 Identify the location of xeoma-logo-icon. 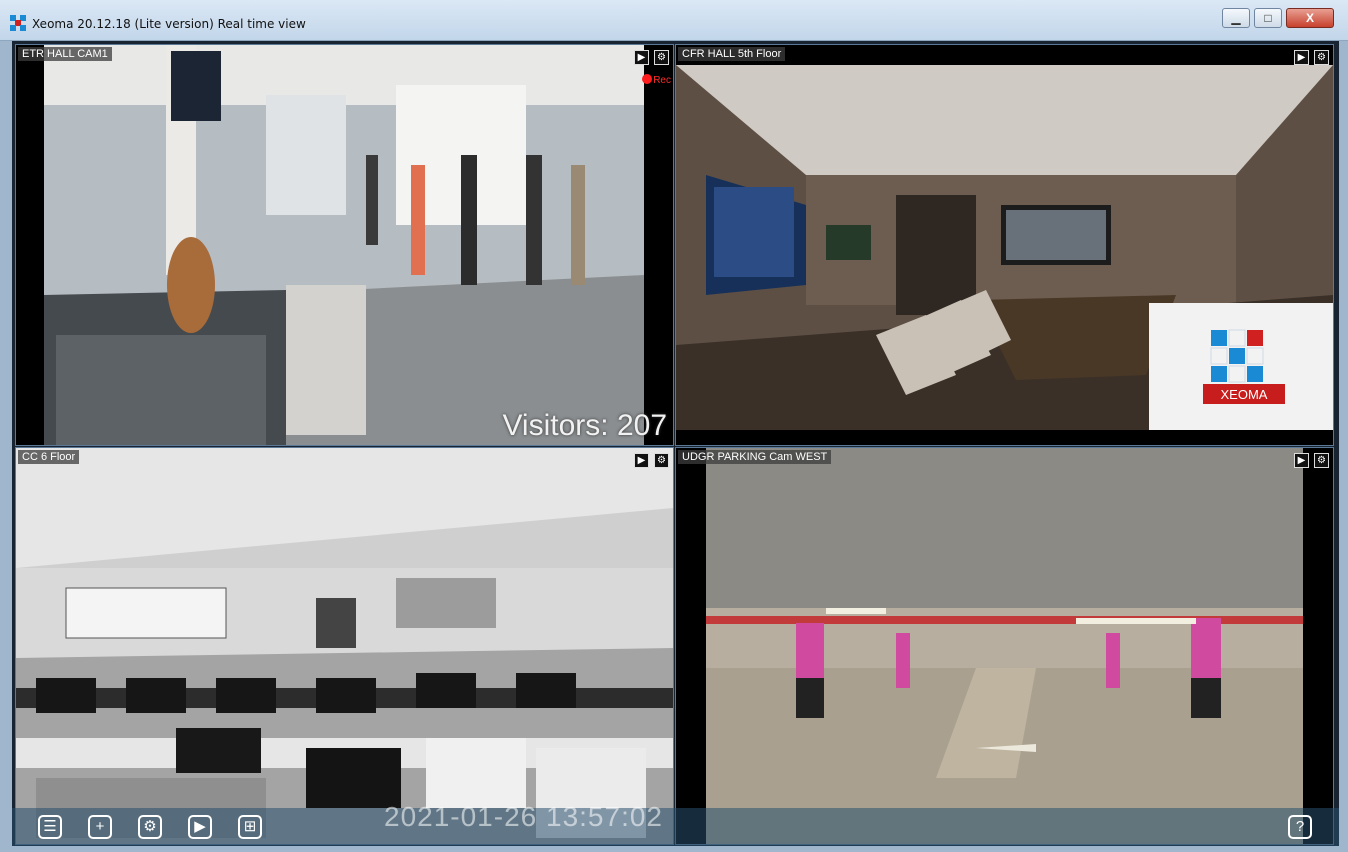
(18, 23).